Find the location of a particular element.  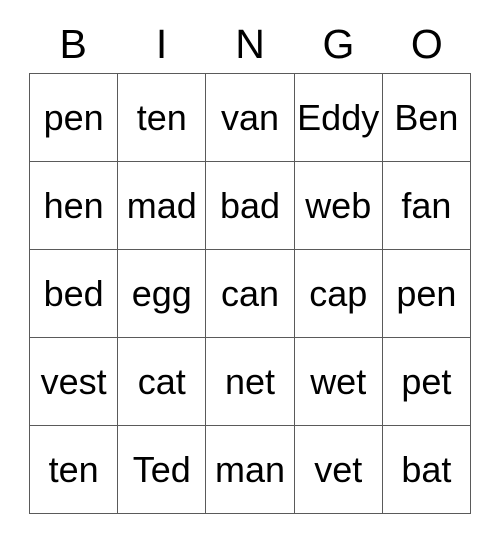

bingo-cell-label: bat is located at coordinates (426, 469).